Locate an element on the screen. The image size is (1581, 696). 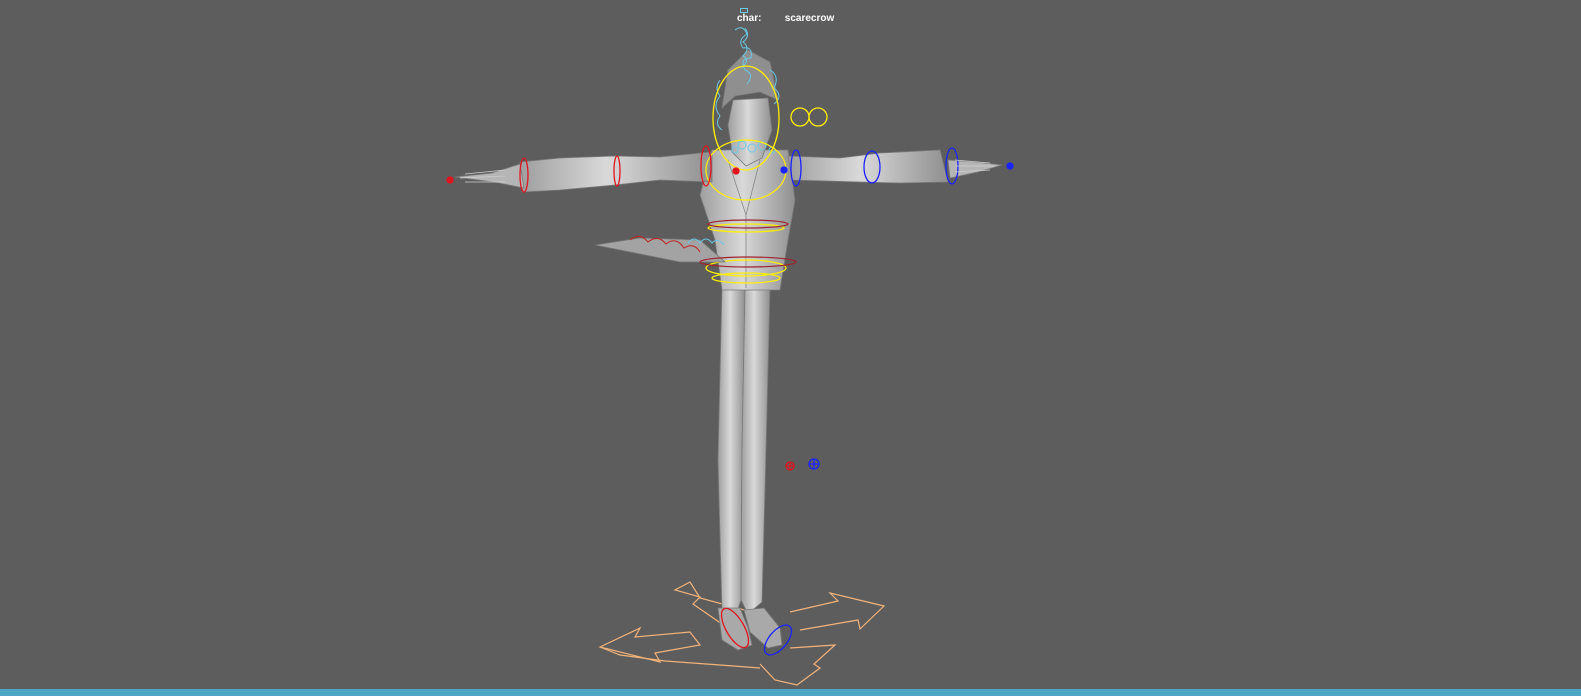
mesh-arm-left is located at coordinates (583, 172).